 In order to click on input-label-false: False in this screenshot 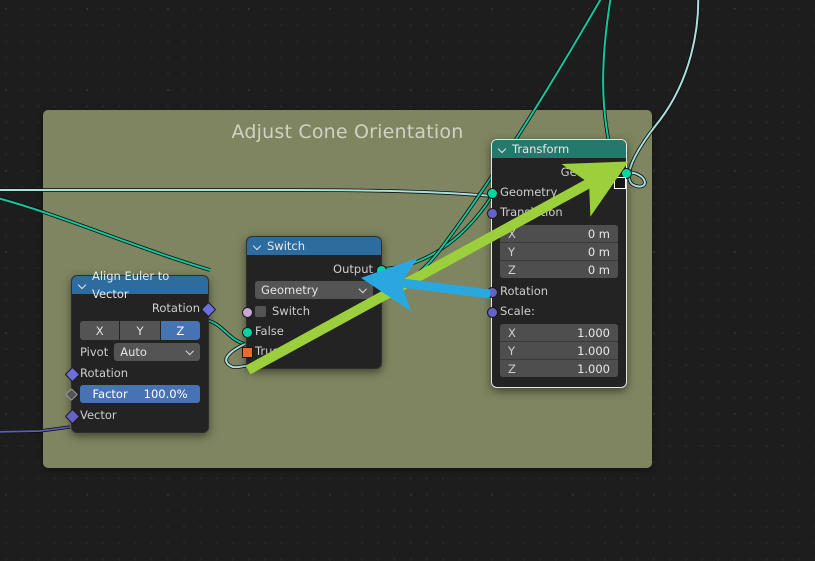, I will do `click(269, 331)`.